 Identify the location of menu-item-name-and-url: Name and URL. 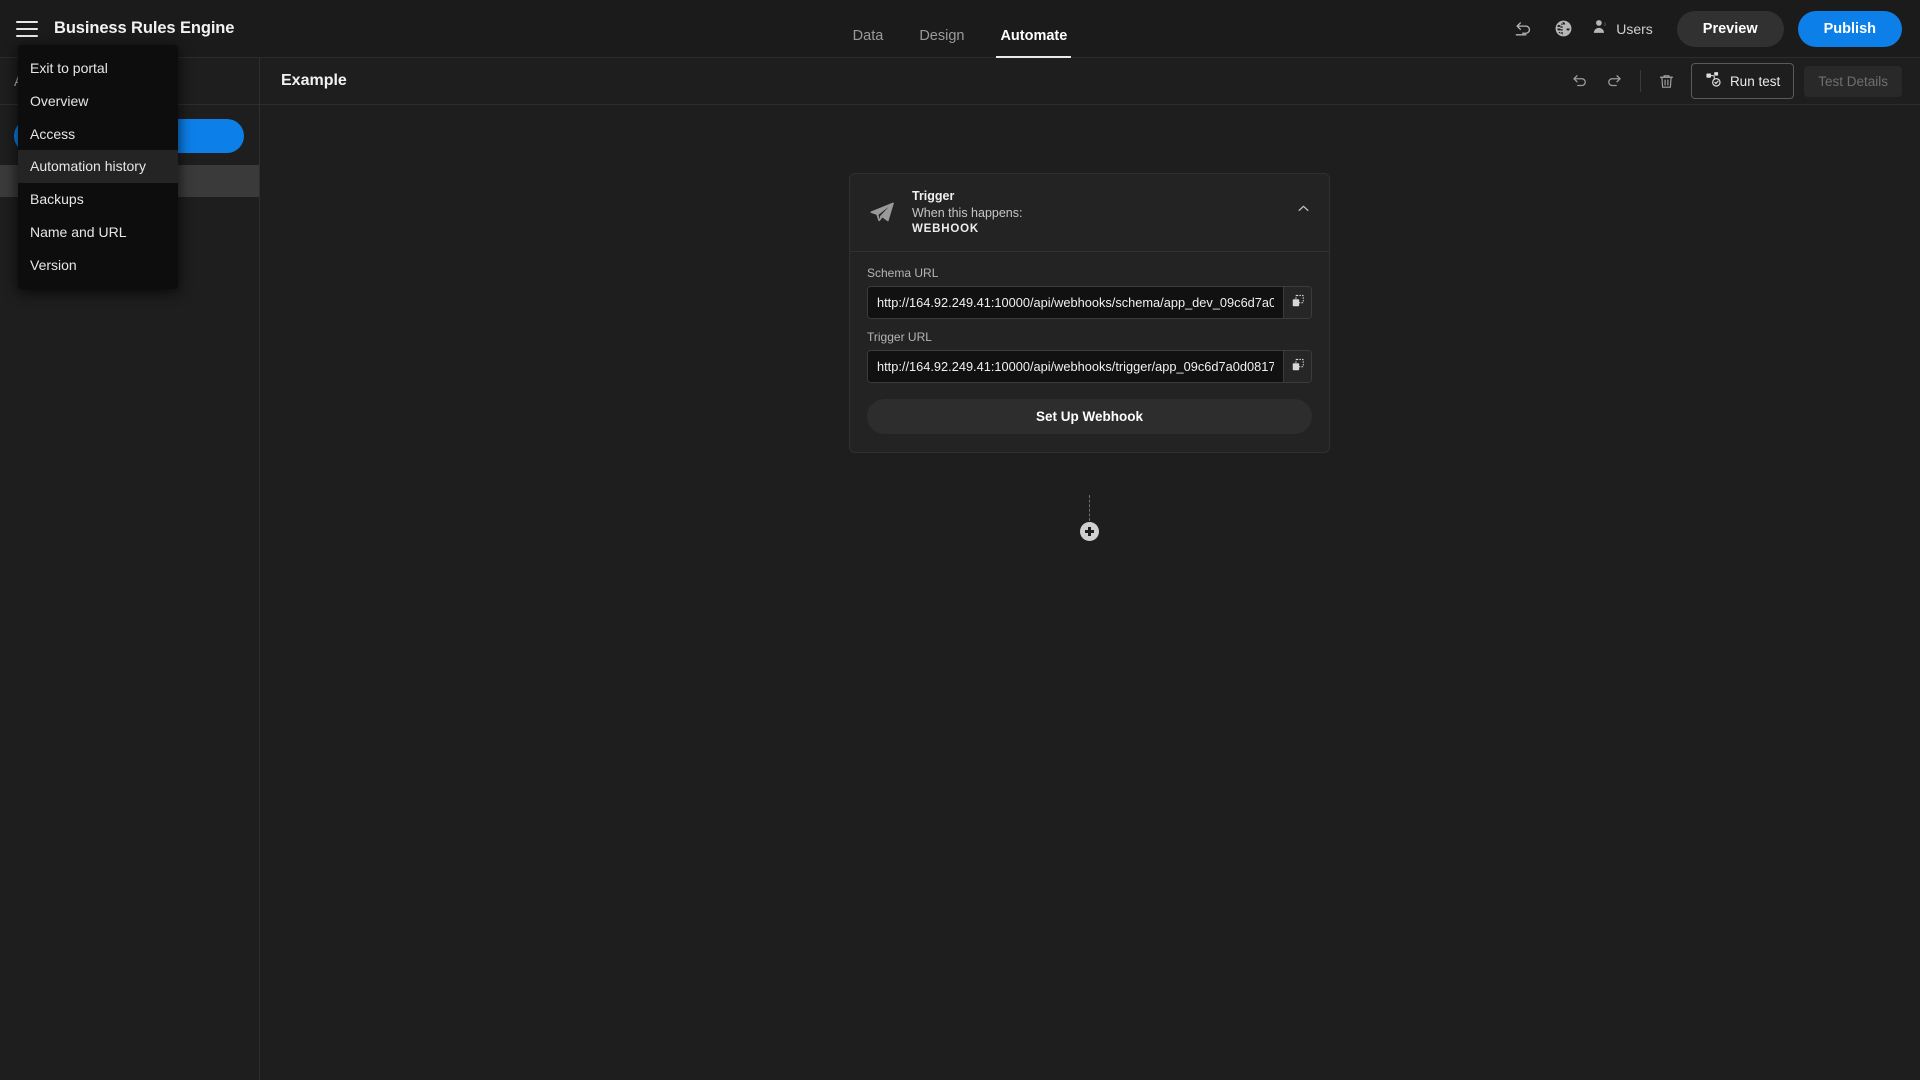
(98, 232).